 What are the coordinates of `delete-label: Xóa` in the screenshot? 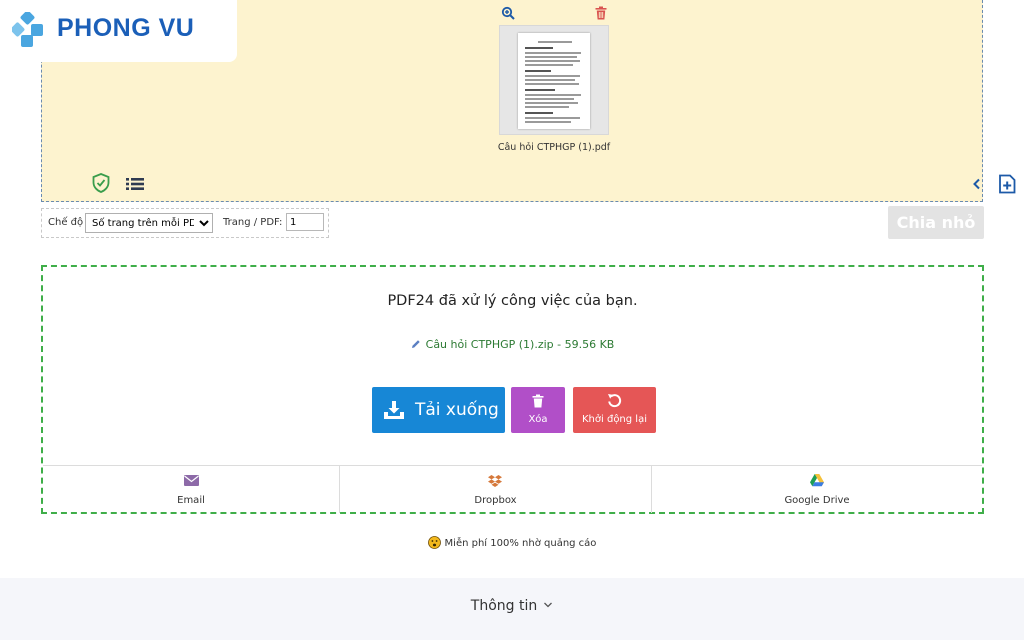 It's located at (538, 419).